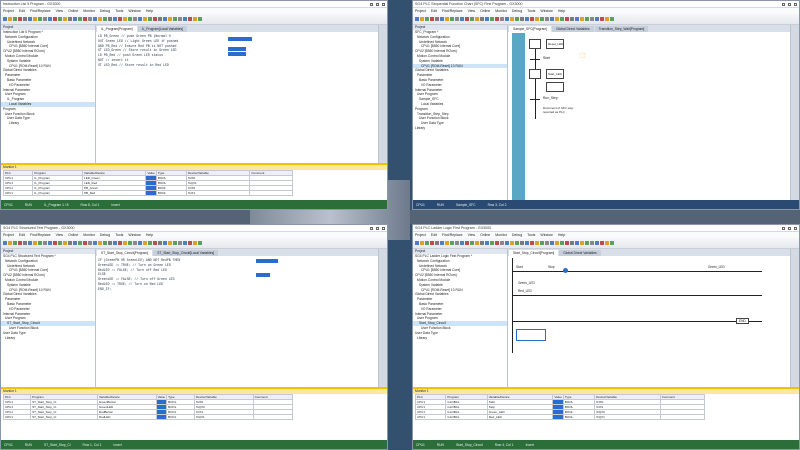 This screenshot has width=800, height=450. Describe the element at coordinates (434, 11) in the screenshot. I see `menu-edit: Edit` at that location.